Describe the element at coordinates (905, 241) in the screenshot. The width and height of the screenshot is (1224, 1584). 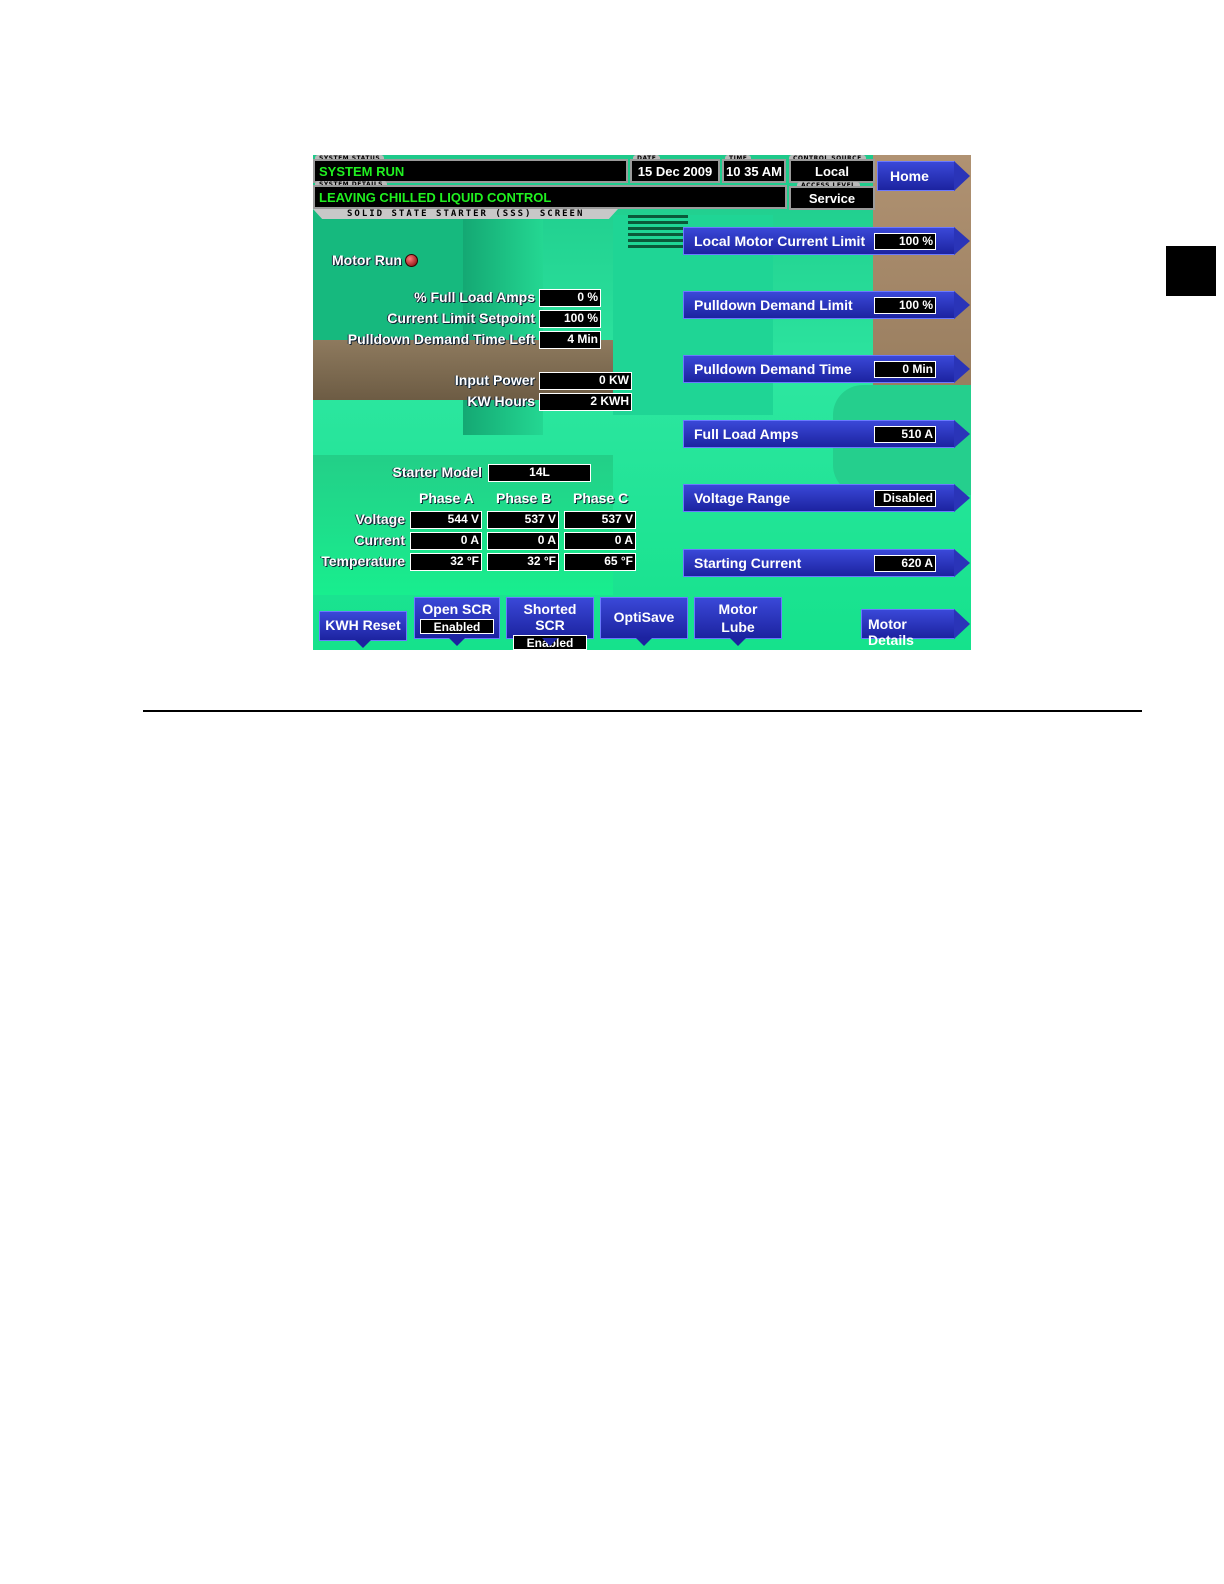
I see `local-motor-current-limit-value: 100 %` at that location.